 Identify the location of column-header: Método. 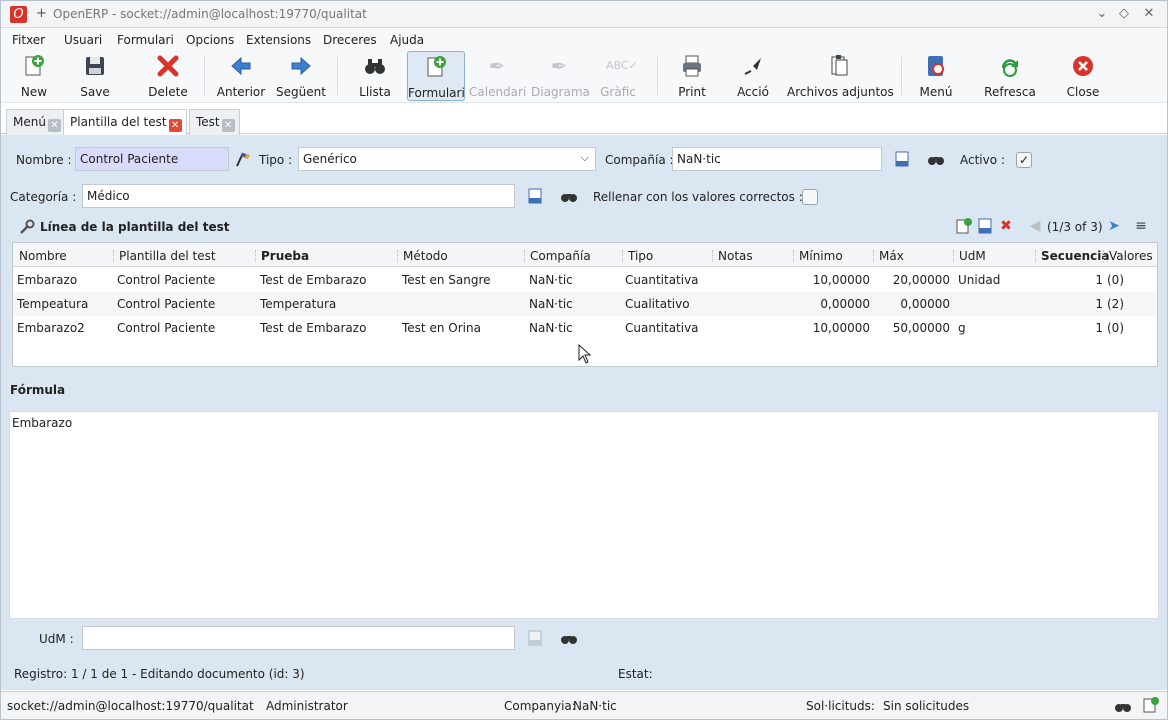
(425, 256).